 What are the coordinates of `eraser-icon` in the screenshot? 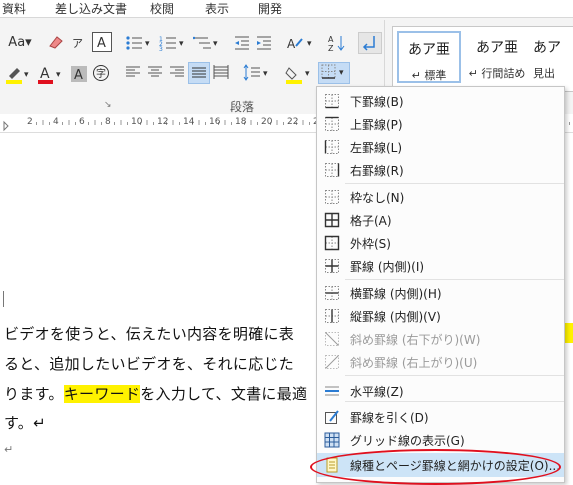 It's located at (56, 42).